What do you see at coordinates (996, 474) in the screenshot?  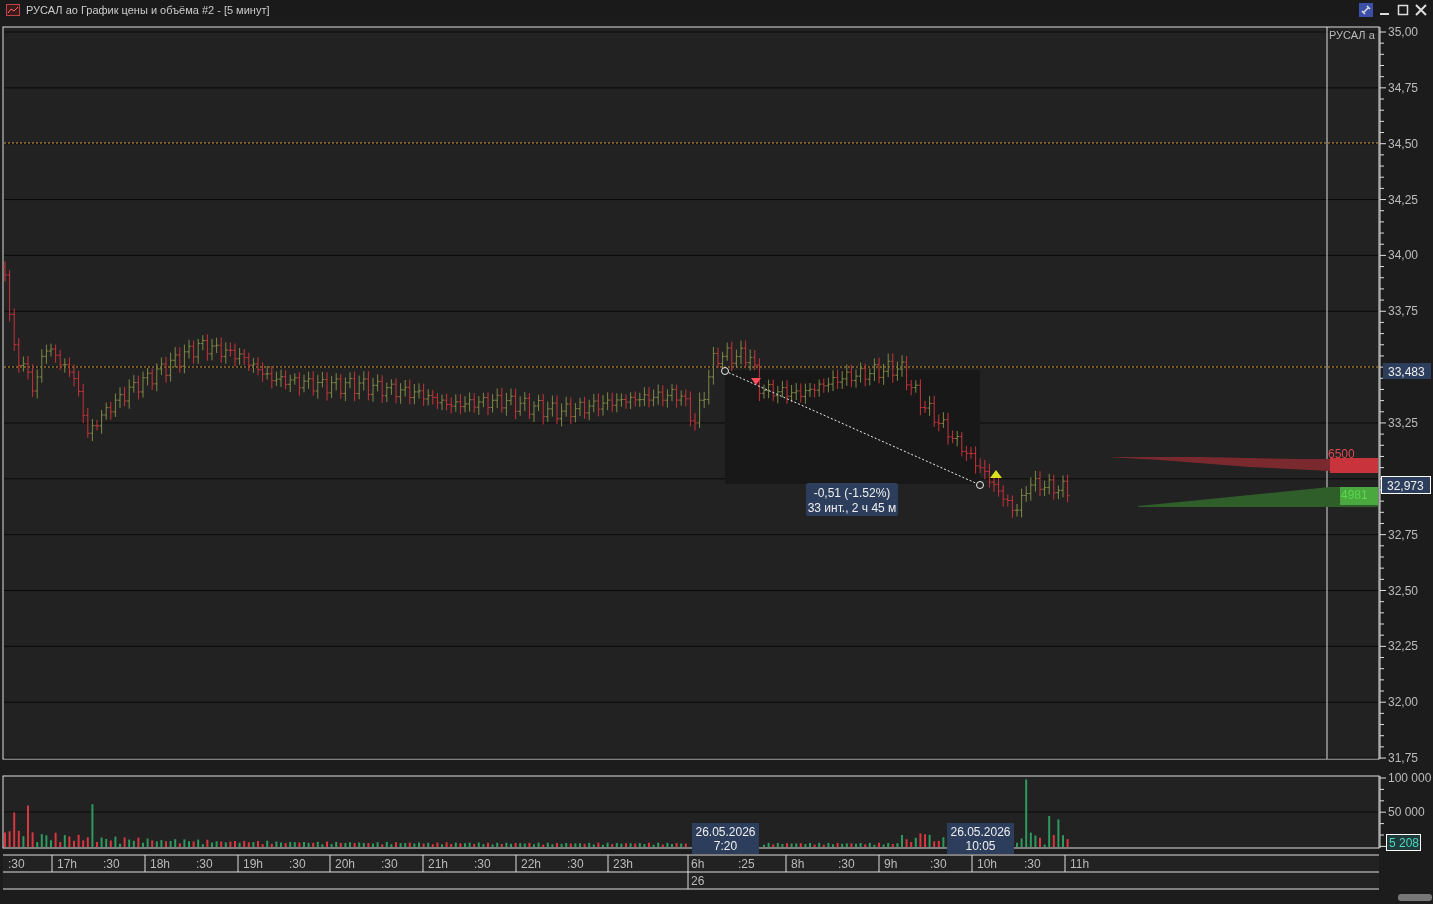 I see `buy-marker-icon` at bounding box center [996, 474].